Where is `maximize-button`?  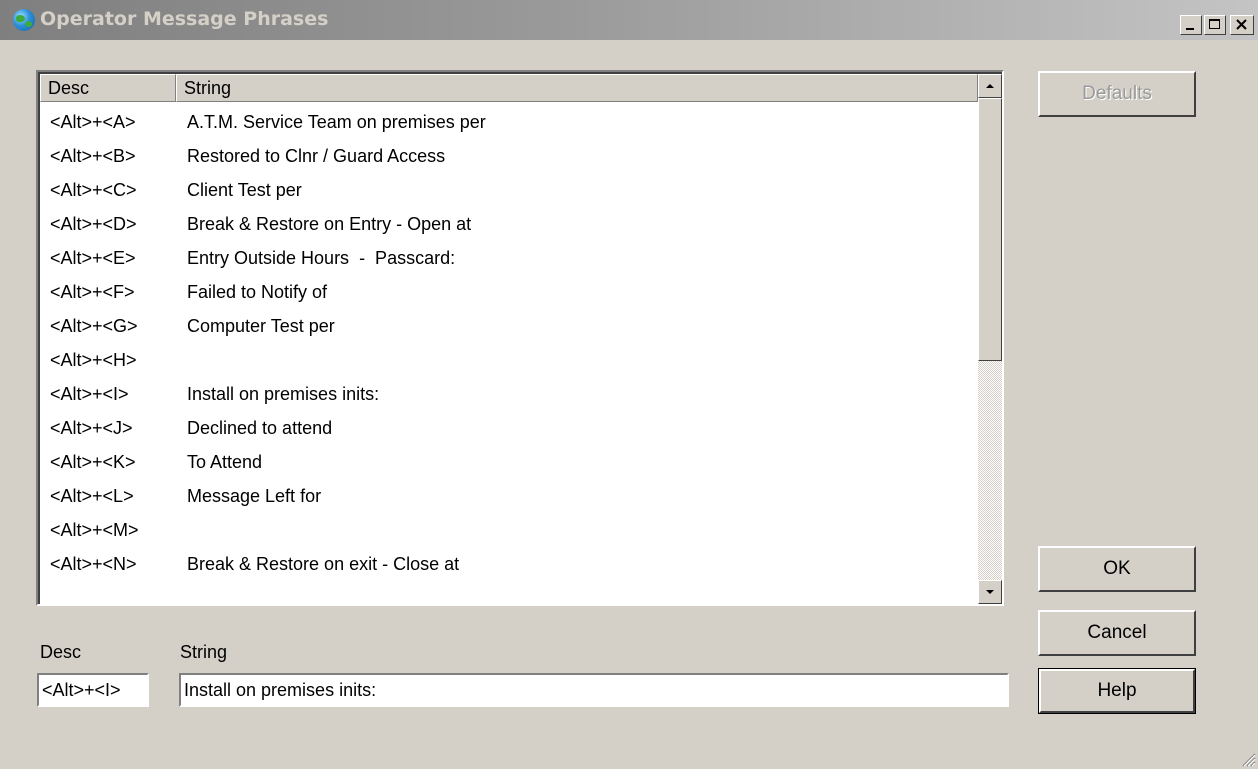 maximize-button is located at coordinates (1215, 25).